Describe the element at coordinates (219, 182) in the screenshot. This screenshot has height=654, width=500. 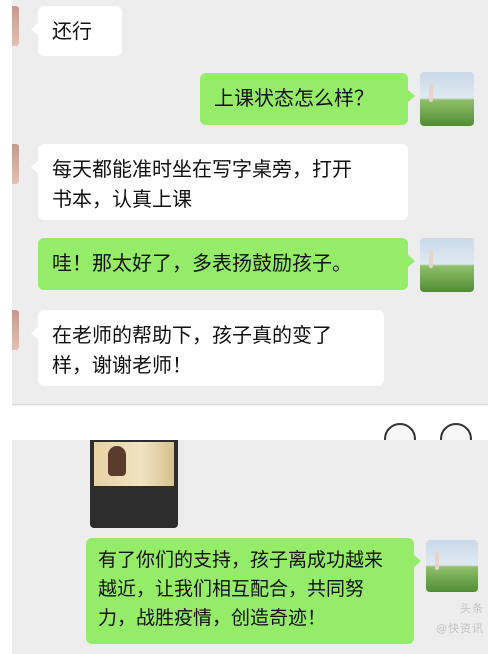
I see `received-message: 每天都能准时坐在写字桌旁，打开 书本，认真上课` at that location.